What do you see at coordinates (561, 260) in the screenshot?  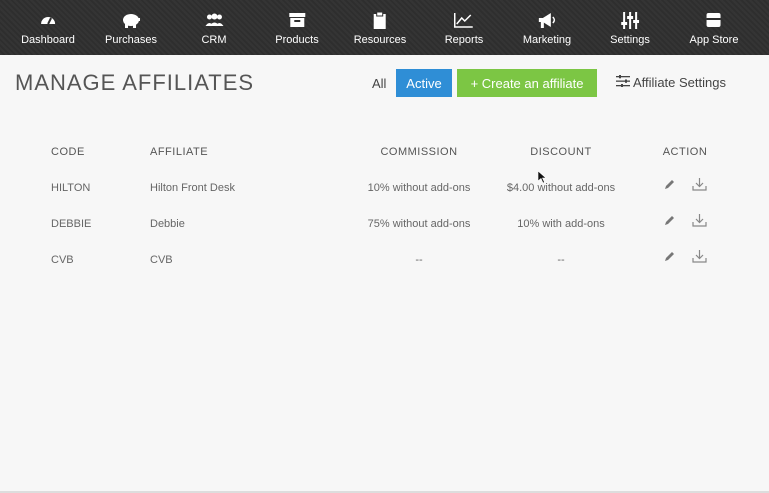 I see `row-discount: --` at bounding box center [561, 260].